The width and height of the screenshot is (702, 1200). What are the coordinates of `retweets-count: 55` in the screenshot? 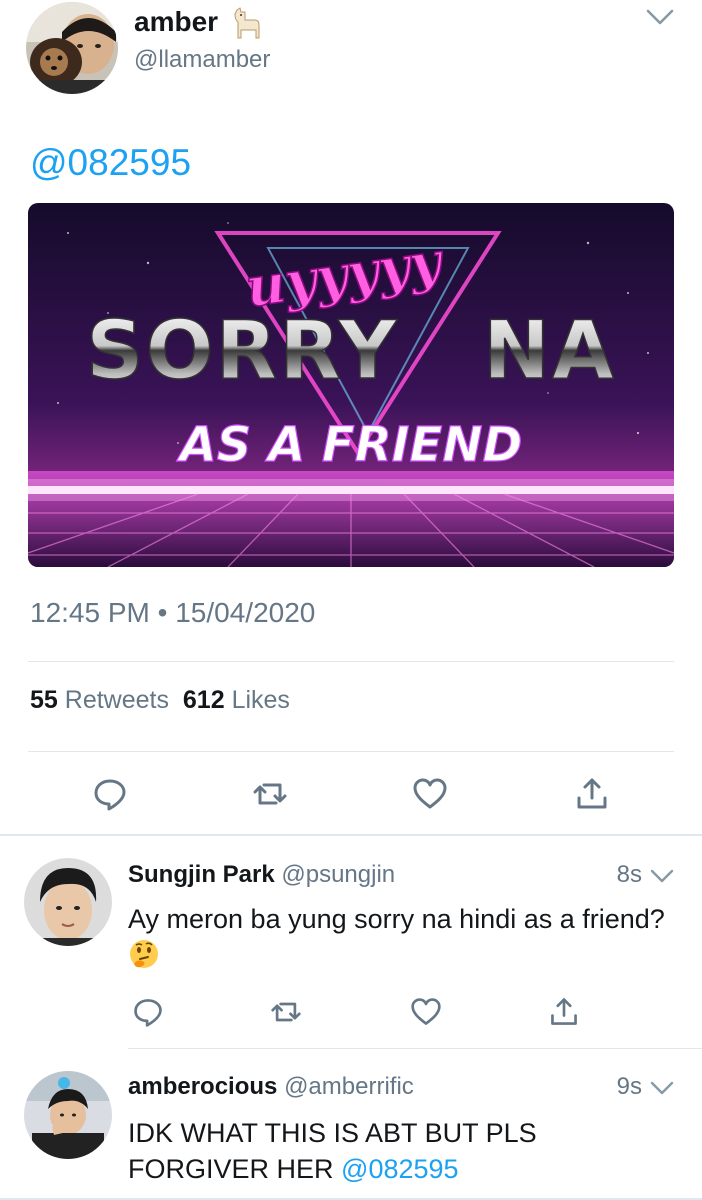 It's located at (44, 700).